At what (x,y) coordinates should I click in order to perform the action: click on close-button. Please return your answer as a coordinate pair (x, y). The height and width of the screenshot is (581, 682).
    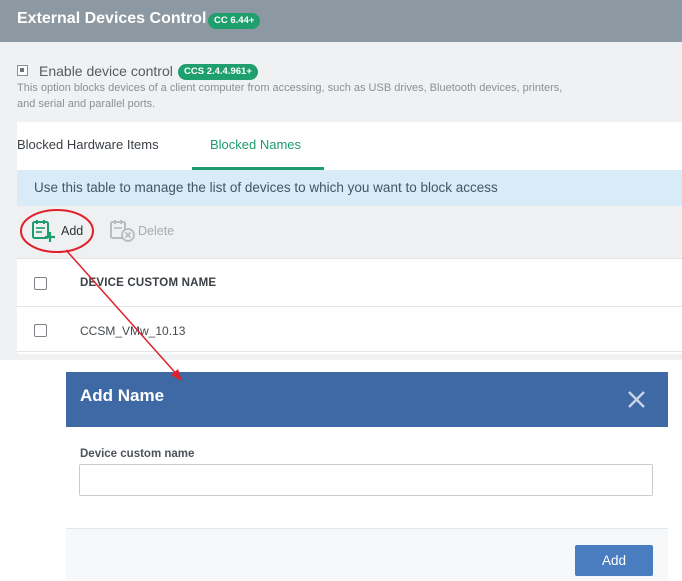
    Looking at the image, I should click on (637, 400).